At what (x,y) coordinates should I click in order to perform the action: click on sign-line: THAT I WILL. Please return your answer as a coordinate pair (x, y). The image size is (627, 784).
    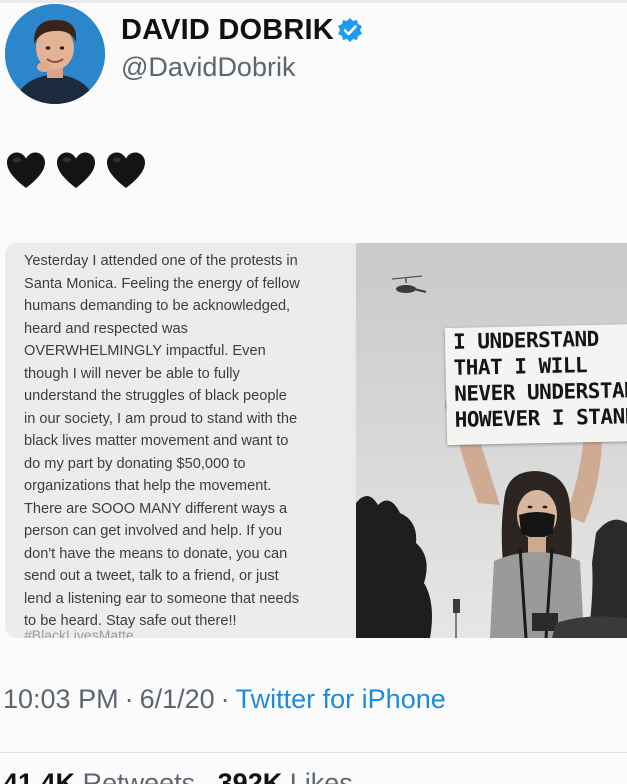
    Looking at the image, I should click on (520, 366).